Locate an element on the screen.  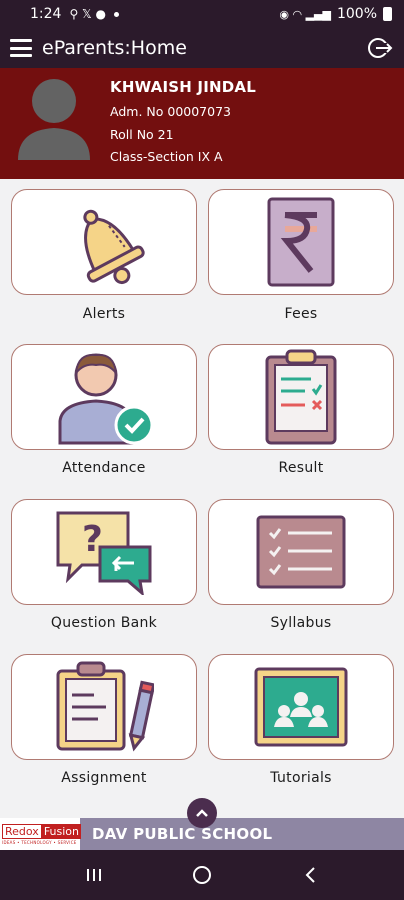
tutorials-label: Tutorials is located at coordinates (301, 778).